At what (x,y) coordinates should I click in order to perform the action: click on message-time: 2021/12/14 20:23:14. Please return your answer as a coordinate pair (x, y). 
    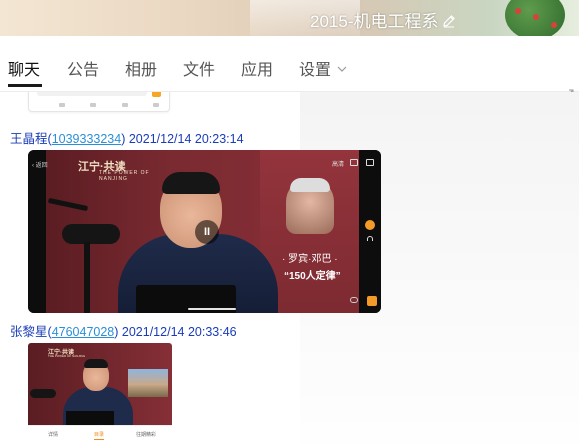
    Looking at the image, I should click on (186, 139).